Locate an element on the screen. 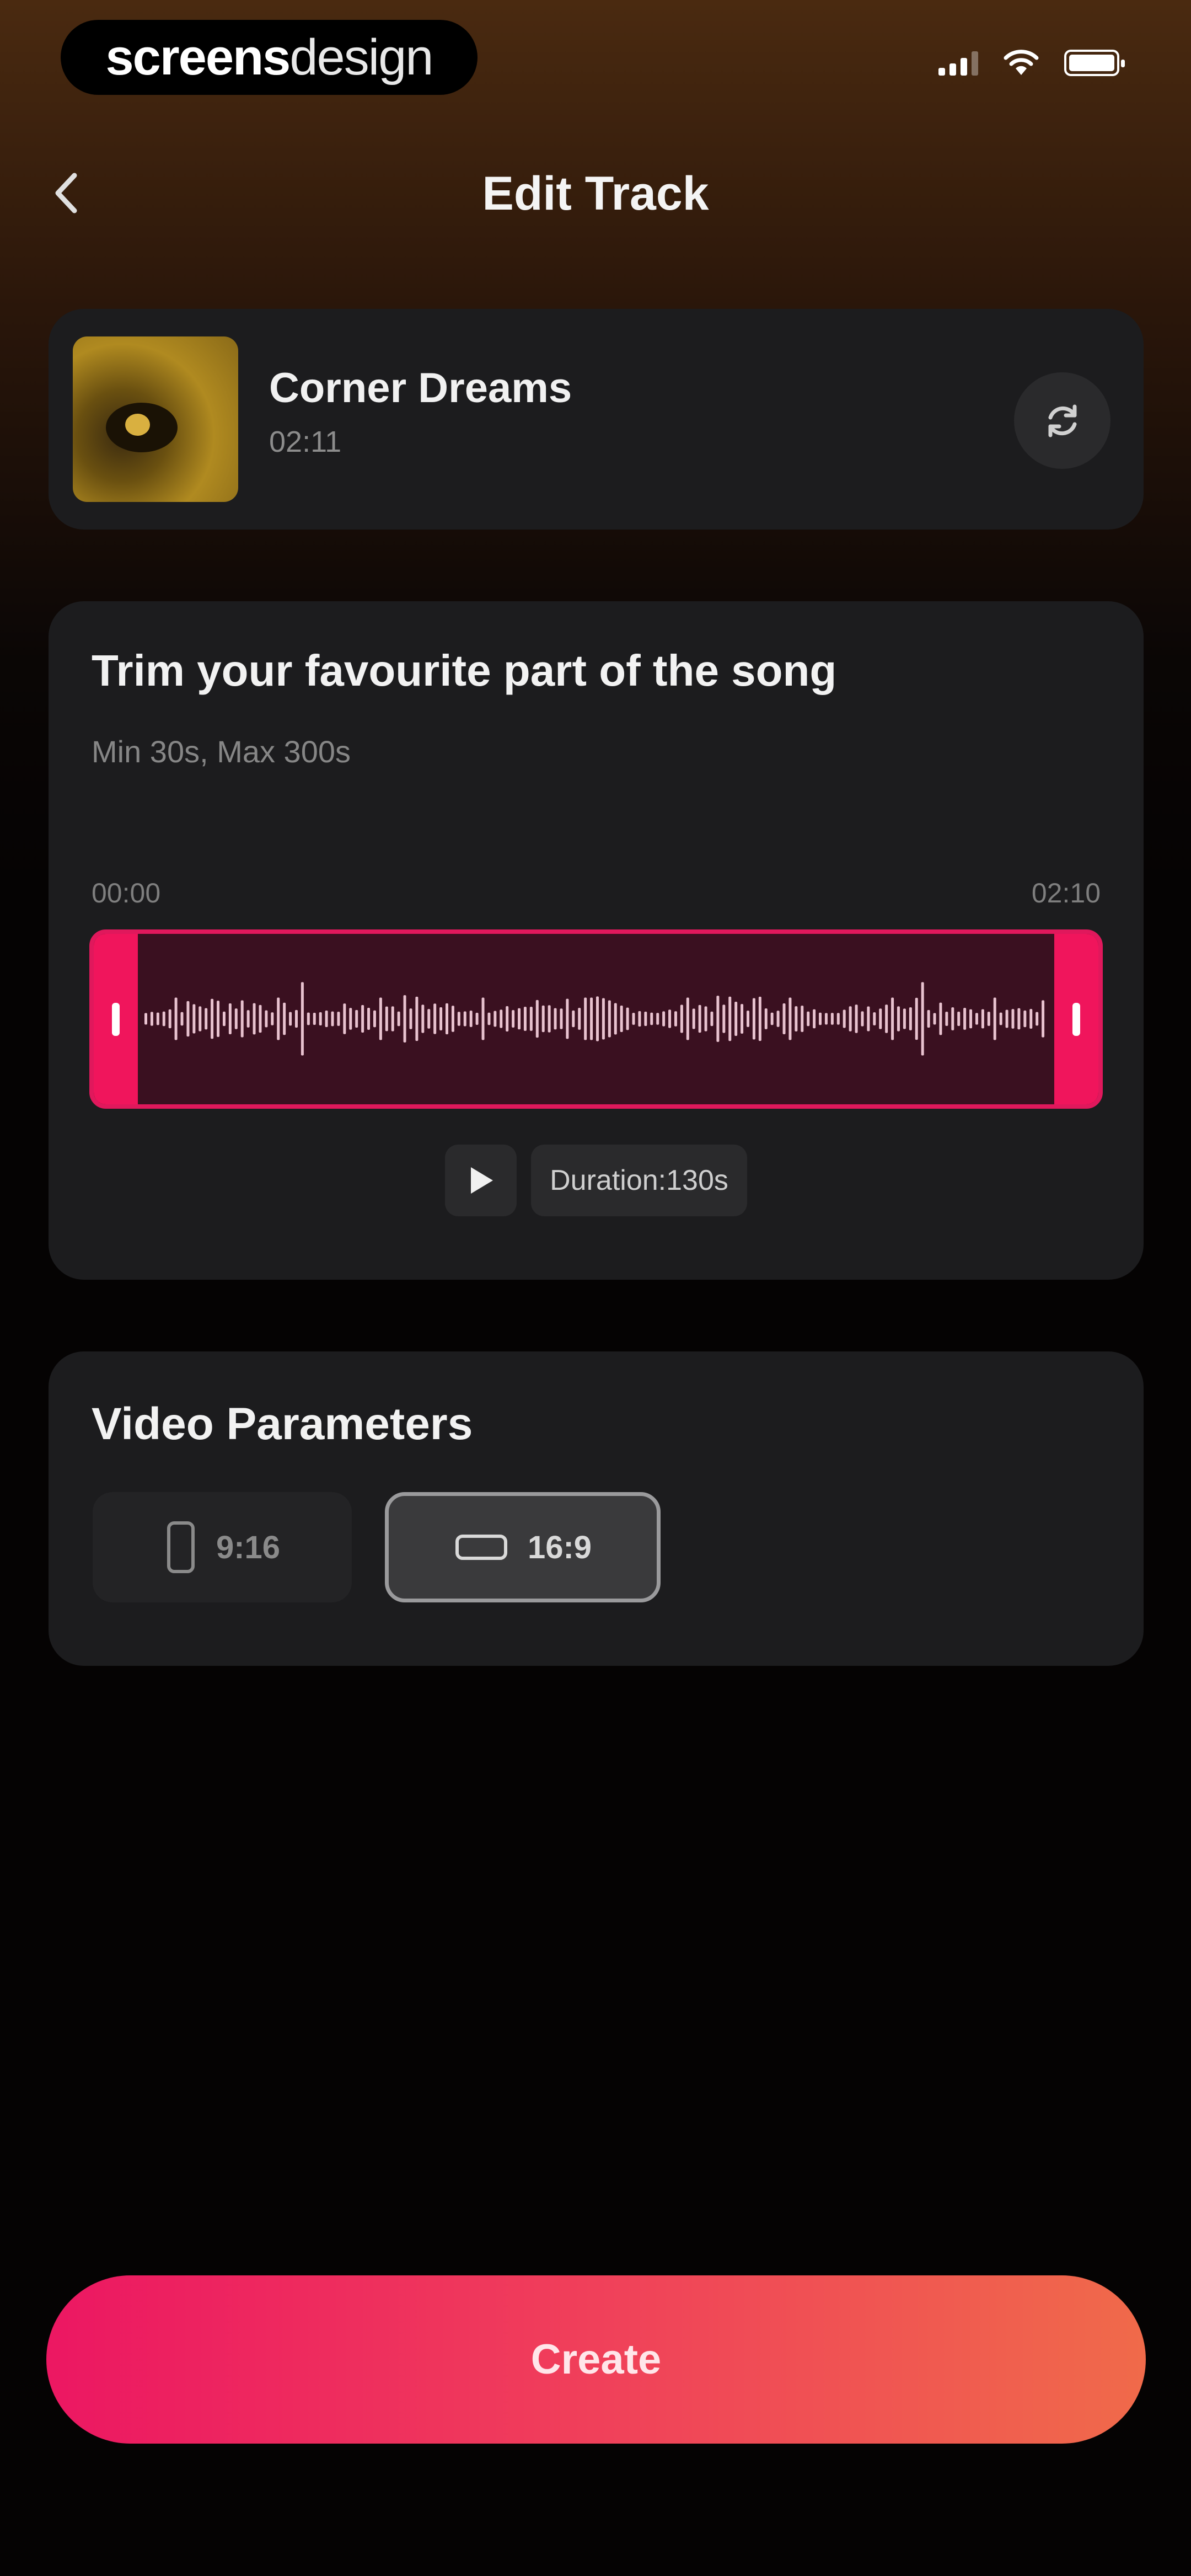 This screenshot has height=2576, width=1191. battery-icon is located at coordinates (1094, 63).